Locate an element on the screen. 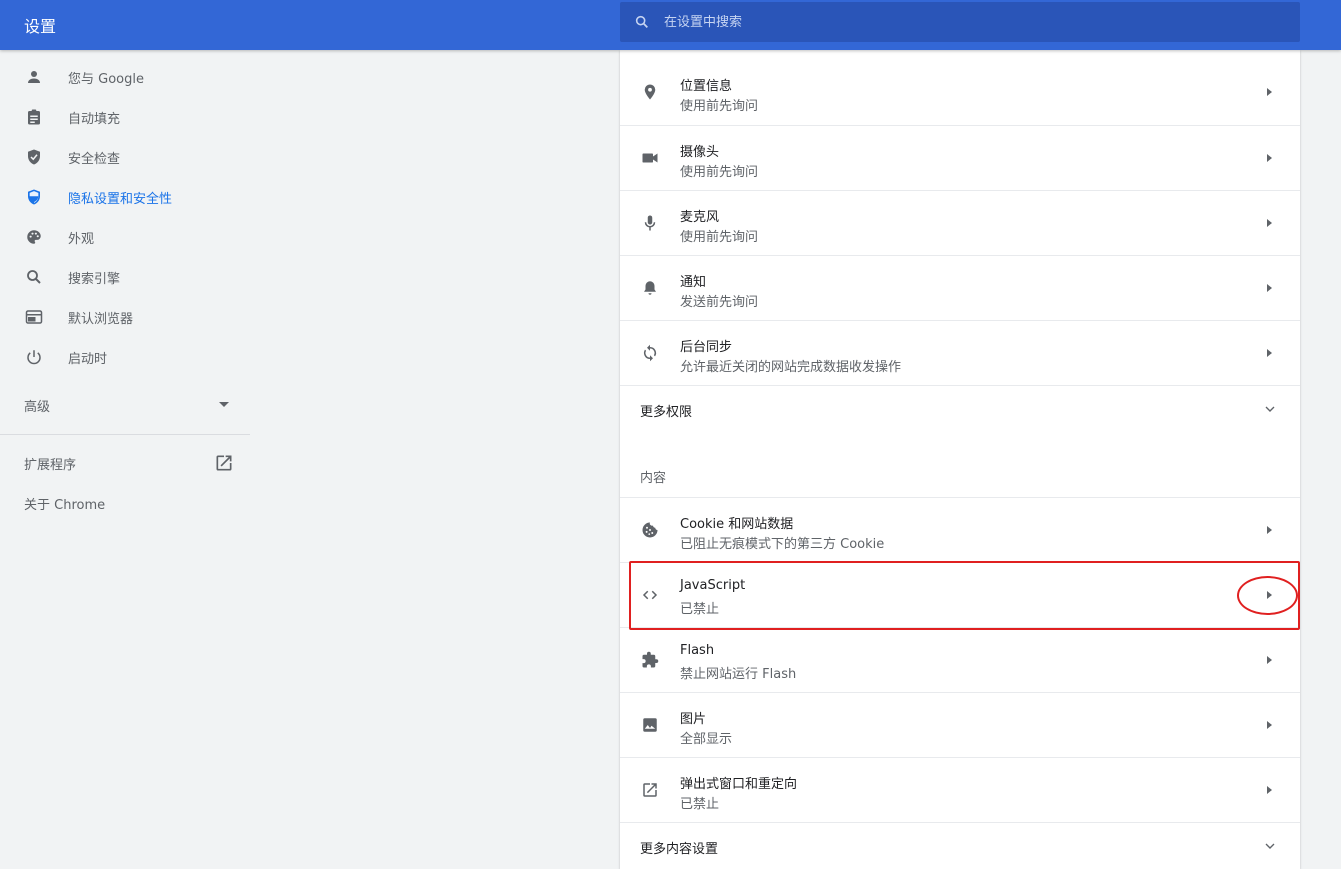 The height and width of the screenshot is (869, 1341). content-row-popups: 弹出式窗口和重定向 已禁止 is located at coordinates (960, 789).